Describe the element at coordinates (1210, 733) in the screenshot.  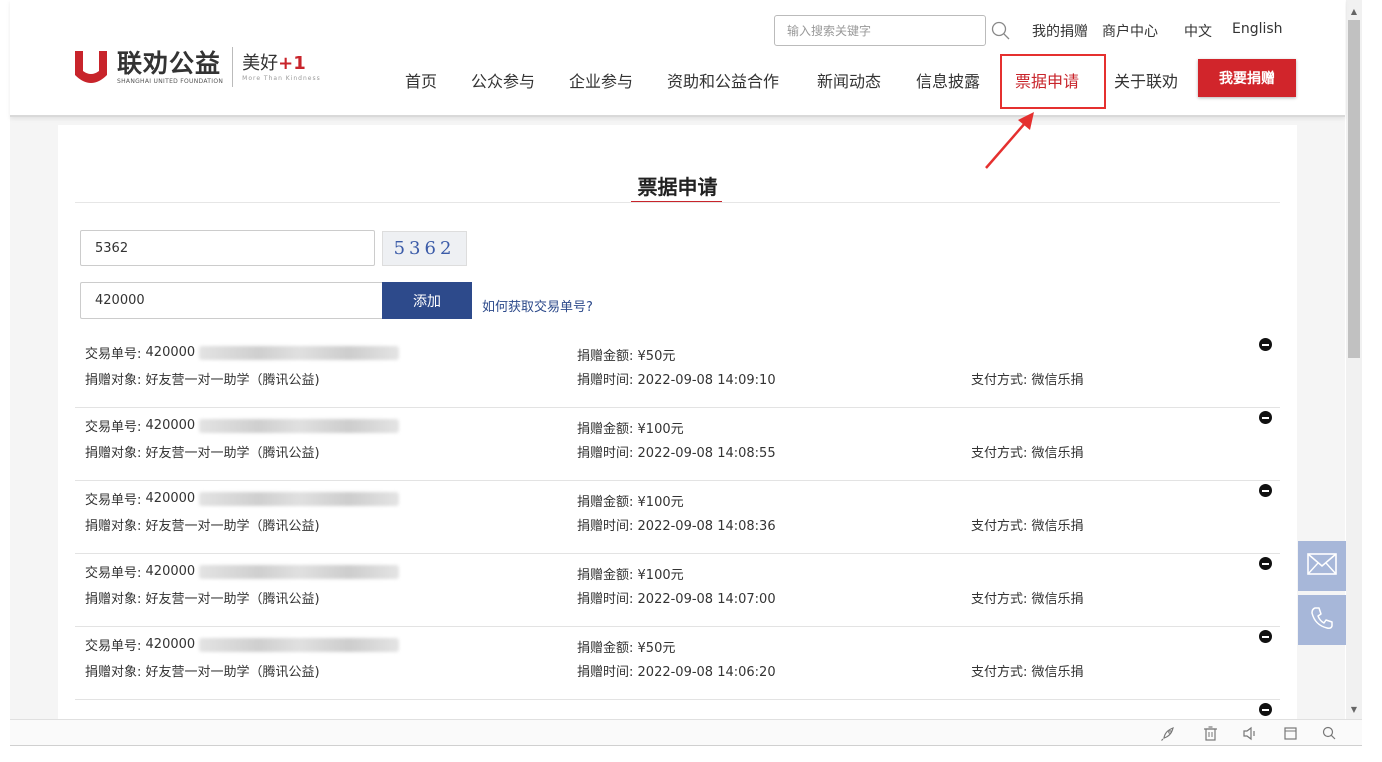
I see `trash-icon` at that location.